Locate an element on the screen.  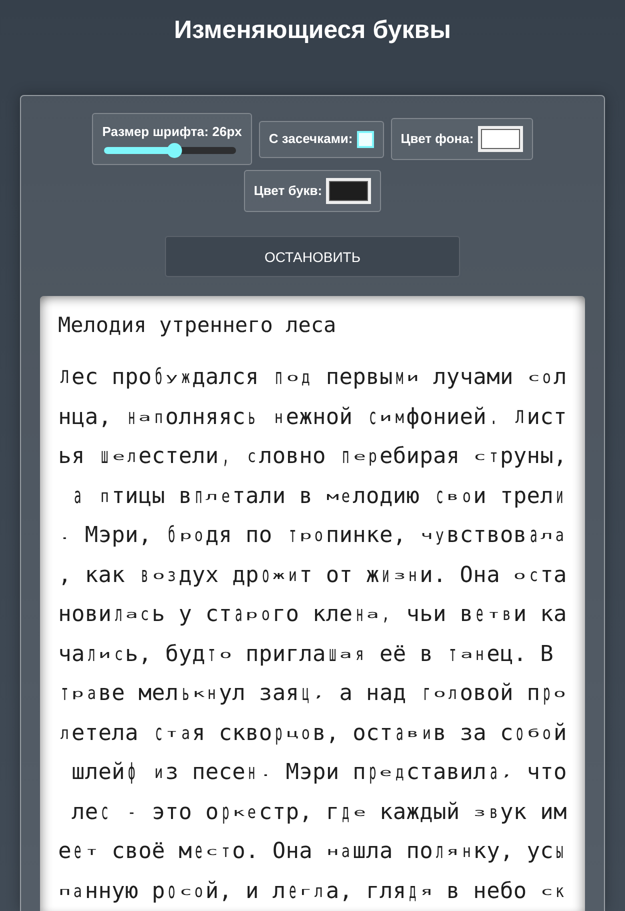
color-label: Цвет фона: is located at coordinates (437, 139).